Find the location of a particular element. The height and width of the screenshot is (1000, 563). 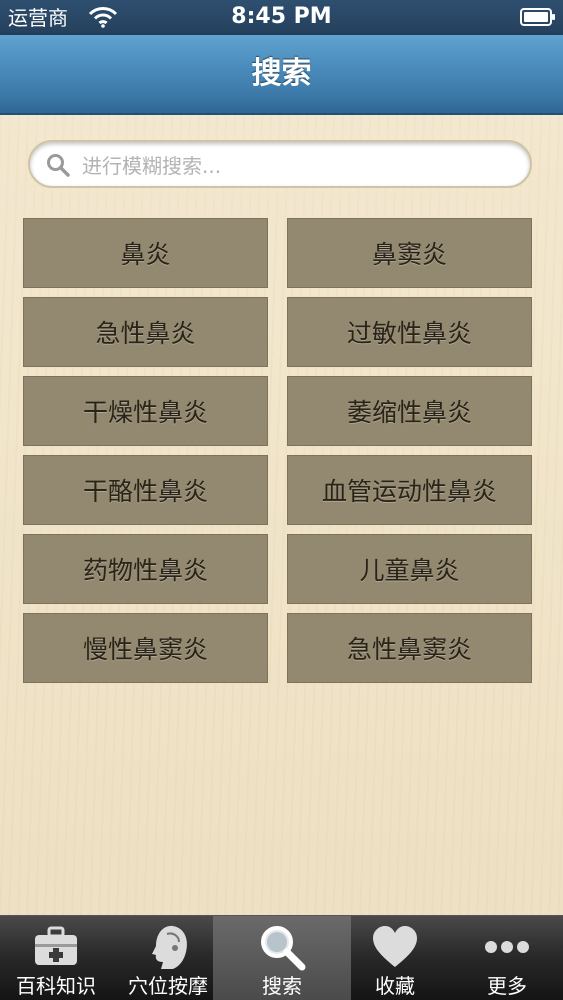

status-time: 8:45 PM is located at coordinates (281, 16).